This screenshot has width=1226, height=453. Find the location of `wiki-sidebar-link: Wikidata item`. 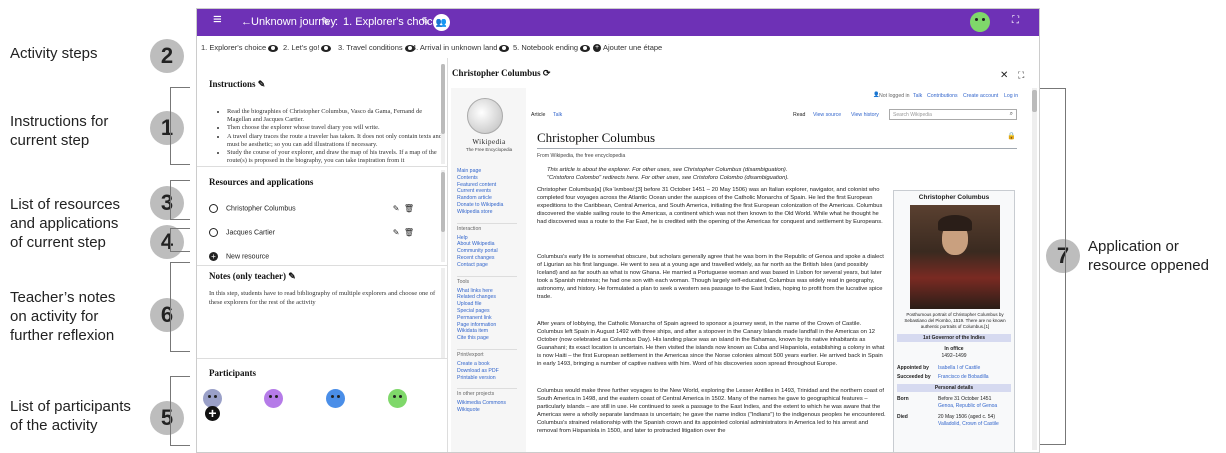

wiki-sidebar-link: Wikidata item is located at coordinates (472, 331).